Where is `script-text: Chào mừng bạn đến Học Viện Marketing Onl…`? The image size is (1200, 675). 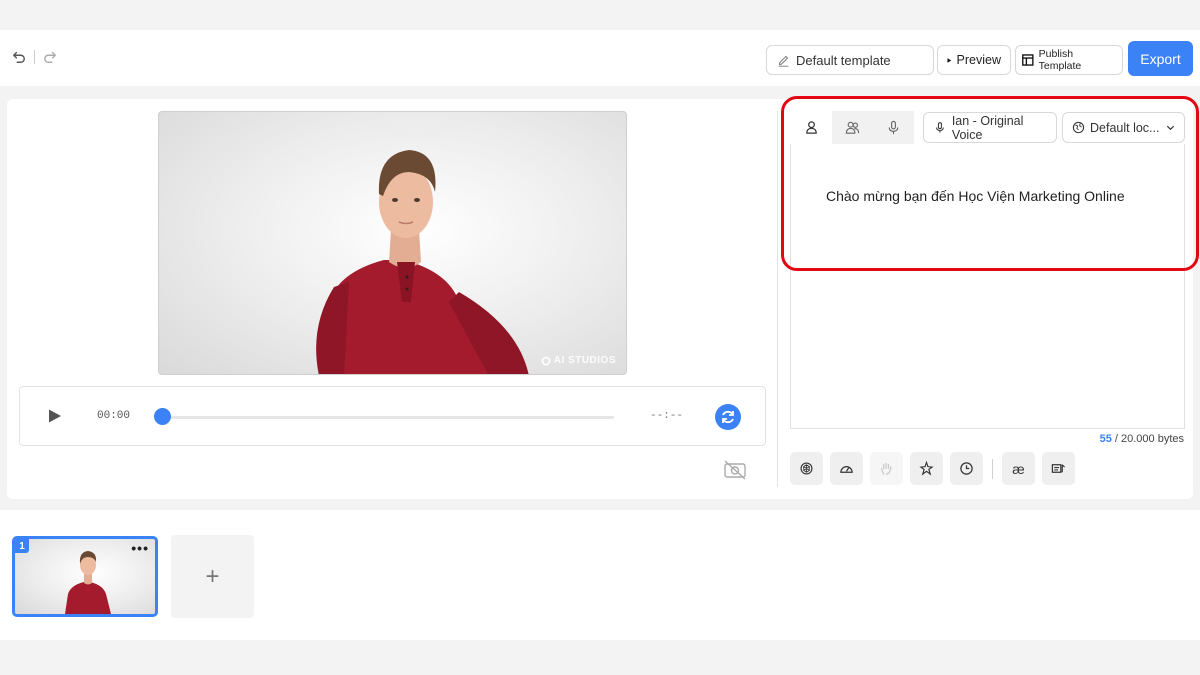 script-text: Chào mừng bạn đến Học Viện Marketing Onl… is located at coordinates (975, 196).